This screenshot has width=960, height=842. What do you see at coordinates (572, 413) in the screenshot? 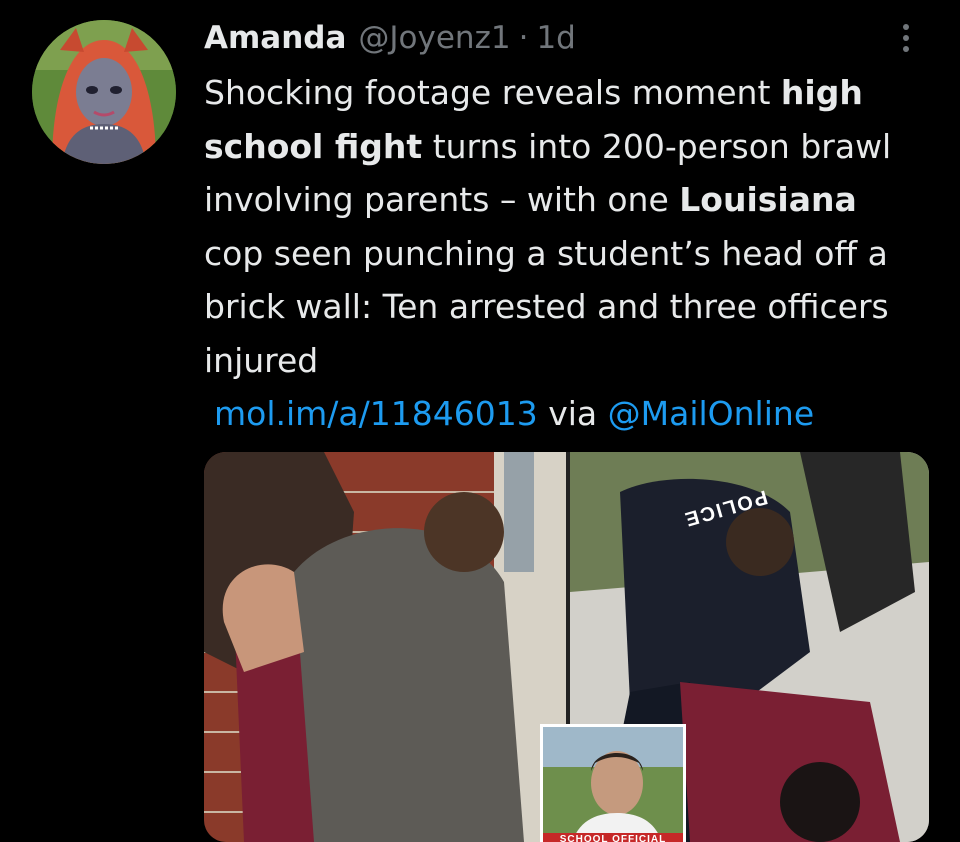
I see `via-text: via` at bounding box center [572, 413].